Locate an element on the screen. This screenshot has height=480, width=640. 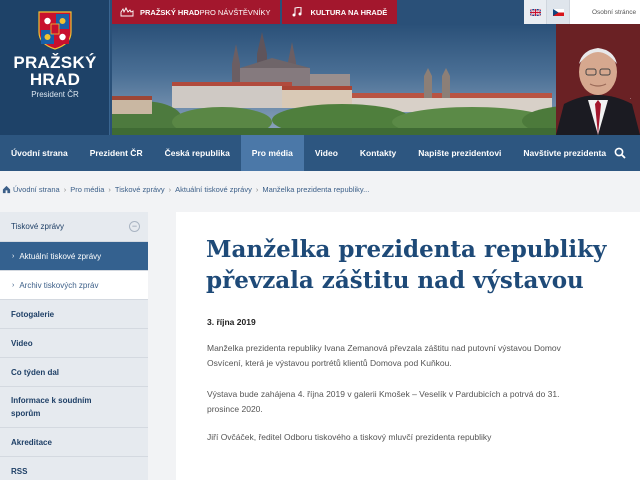
lang-english is located at coordinates (535, 12).